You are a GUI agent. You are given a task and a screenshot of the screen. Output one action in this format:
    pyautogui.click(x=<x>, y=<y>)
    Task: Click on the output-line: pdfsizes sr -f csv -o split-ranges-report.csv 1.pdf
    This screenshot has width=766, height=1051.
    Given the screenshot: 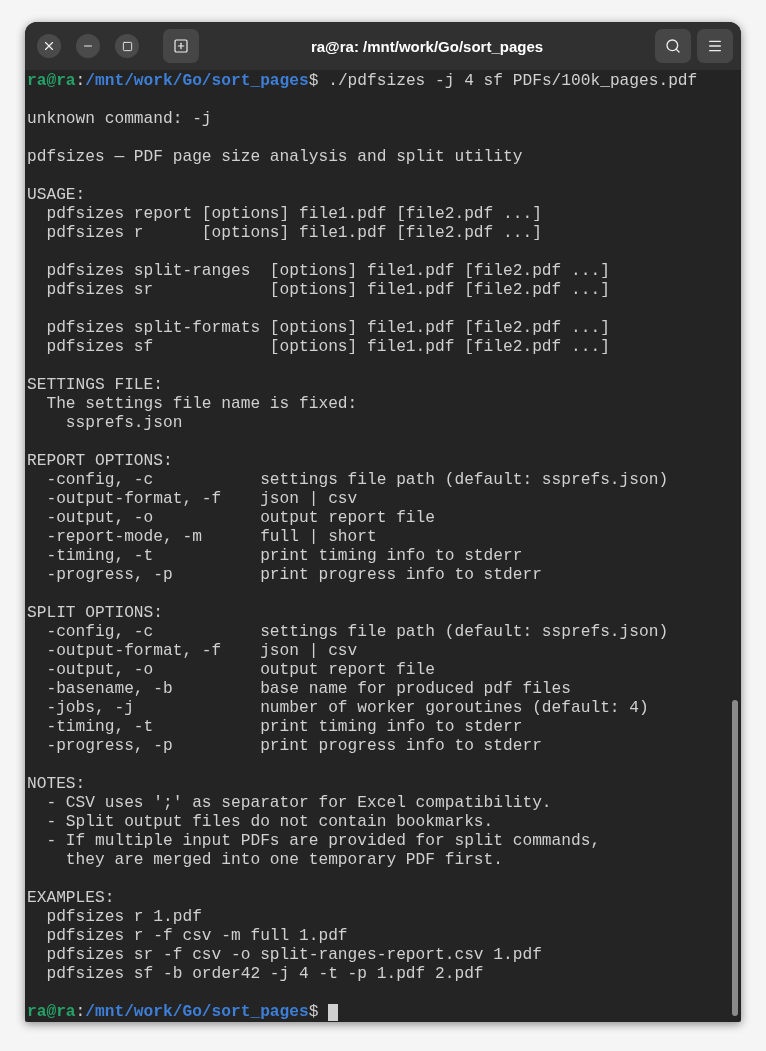 What is the action you would take?
    pyautogui.click(x=293, y=955)
    